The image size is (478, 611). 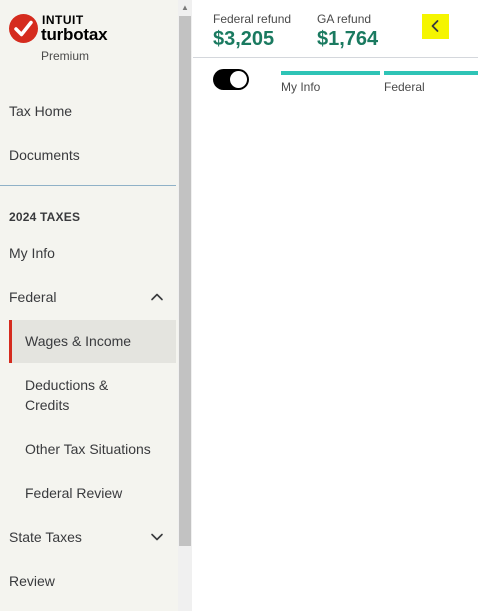 What do you see at coordinates (348, 39) in the screenshot?
I see `state-refund-value: $1,764` at bounding box center [348, 39].